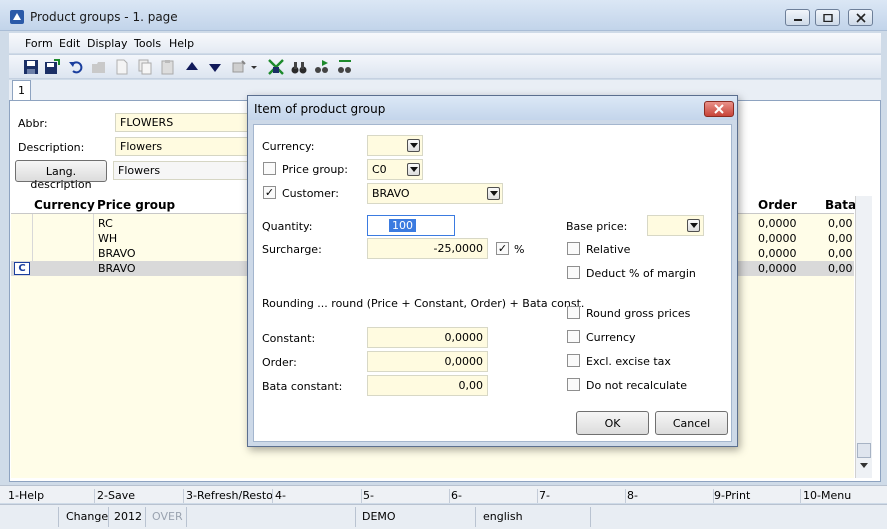 This screenshot has width=887, height=529. I want to click on menu-bar: Form Edit Display Tools Help, so click(445, 43).